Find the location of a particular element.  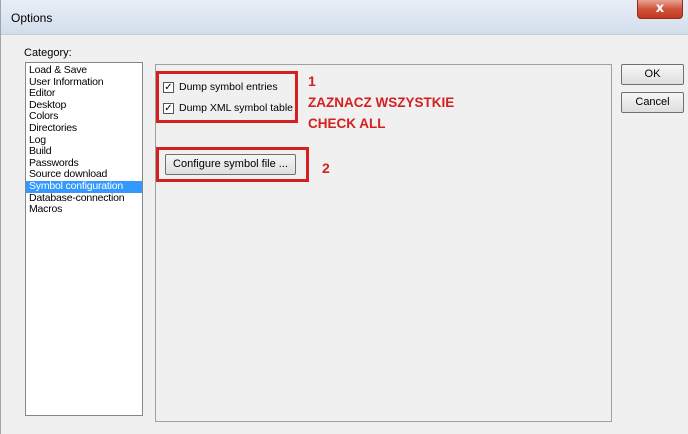

category-item-build: Build is located at coordinates (84, 152).